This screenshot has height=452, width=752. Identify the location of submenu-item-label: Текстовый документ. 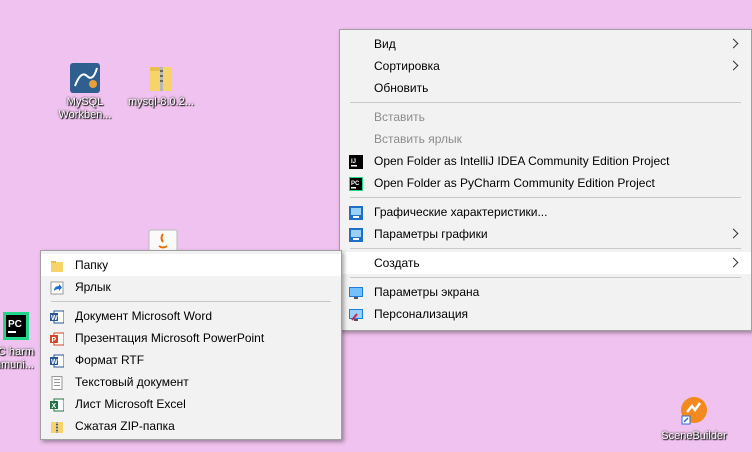
(132, 382).